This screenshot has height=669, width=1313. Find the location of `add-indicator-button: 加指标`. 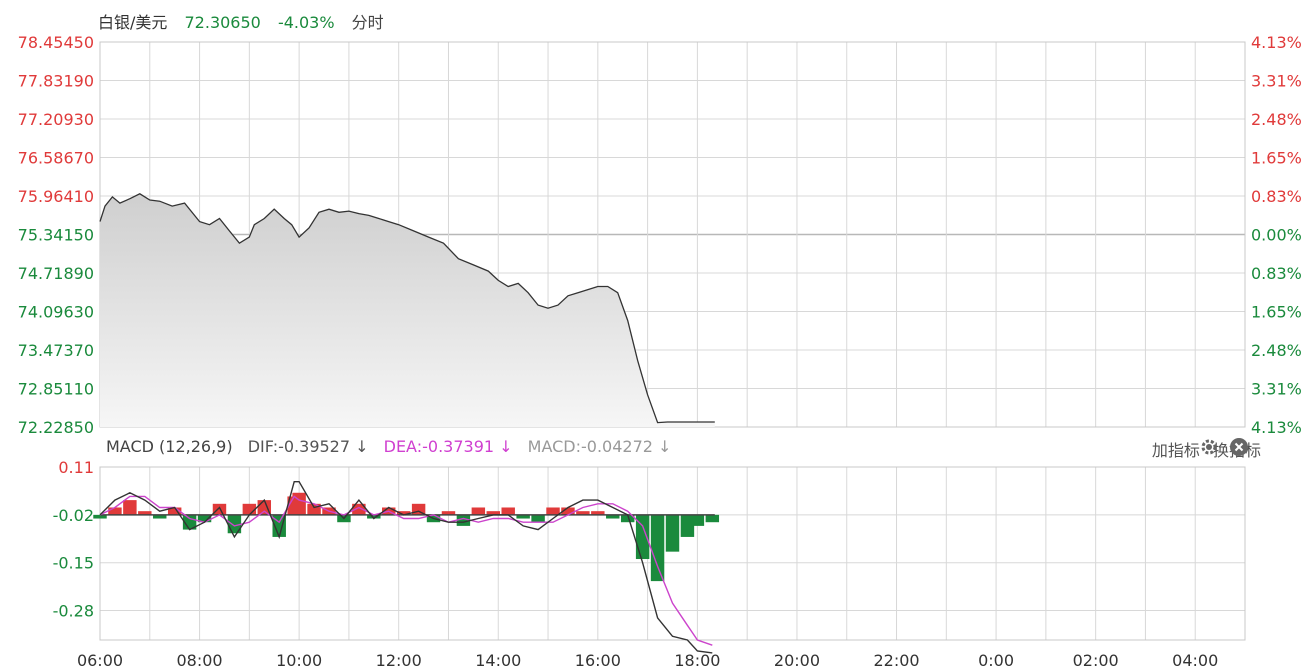

add-indicator-button: 加指标 is located at coordinates (1176, 450).